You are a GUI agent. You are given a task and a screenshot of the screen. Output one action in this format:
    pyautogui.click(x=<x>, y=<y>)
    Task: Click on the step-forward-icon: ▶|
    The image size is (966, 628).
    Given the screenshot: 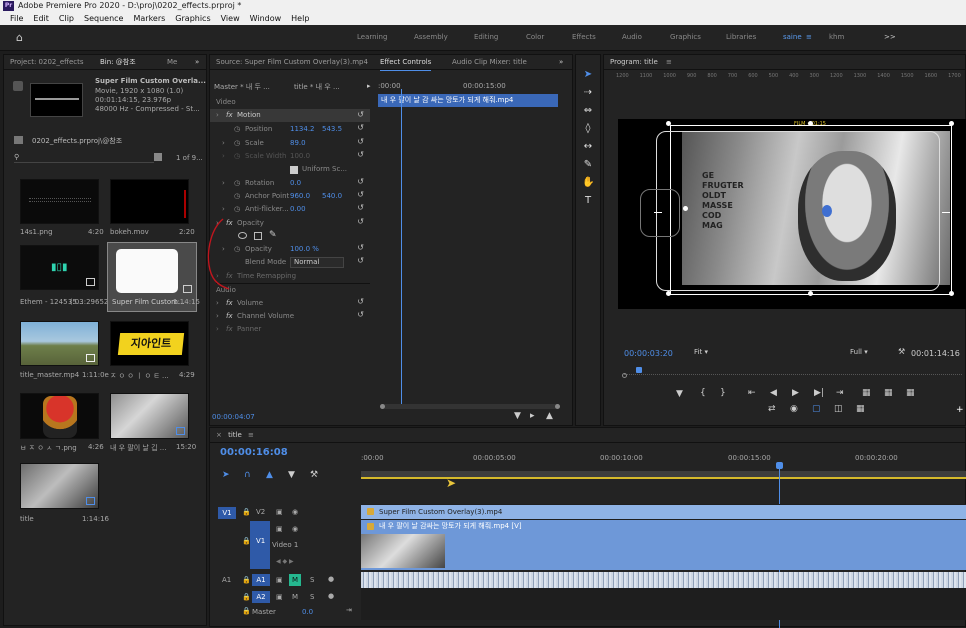 What is the action you would take?
    pyautogui.click(x=819, y=393)
    